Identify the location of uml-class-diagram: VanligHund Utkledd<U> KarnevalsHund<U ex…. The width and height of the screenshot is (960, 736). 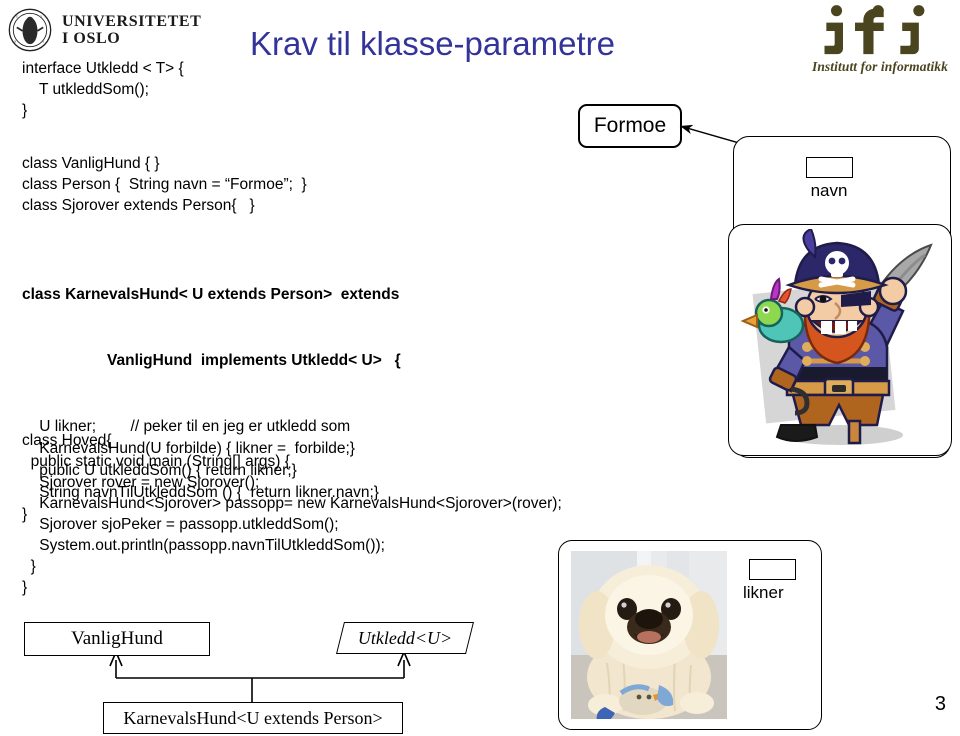
(280, 673).